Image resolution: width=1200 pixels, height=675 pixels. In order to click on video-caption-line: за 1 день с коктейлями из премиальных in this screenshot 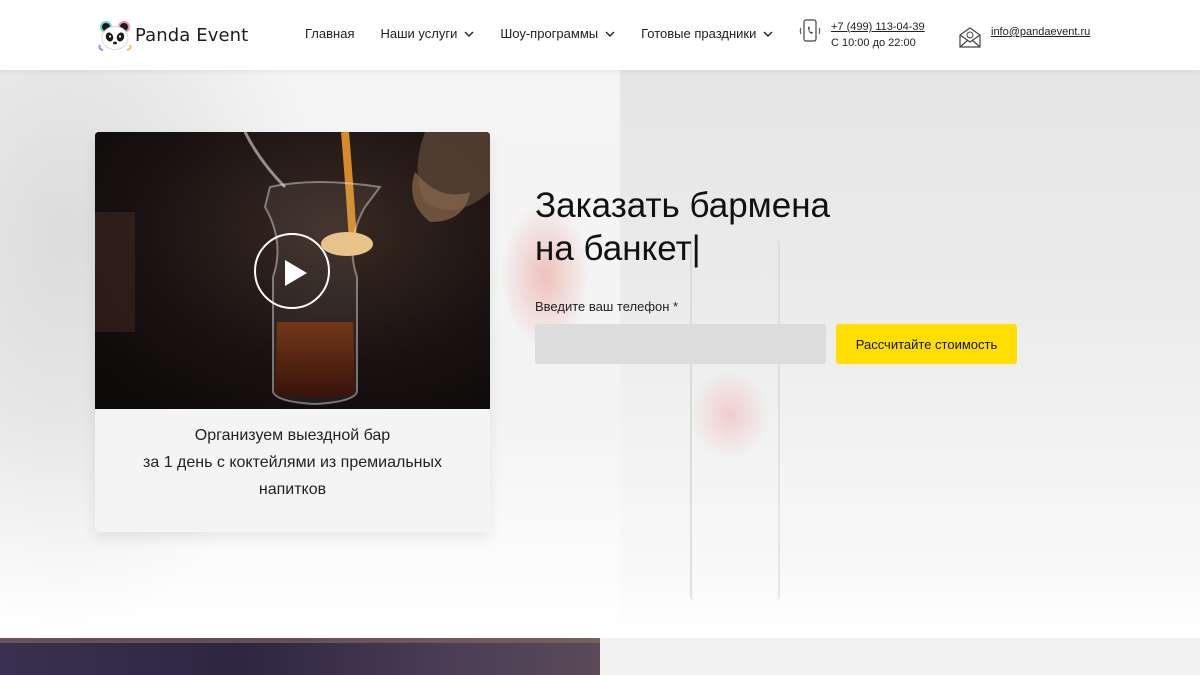, I will do `click(292, 462)`.